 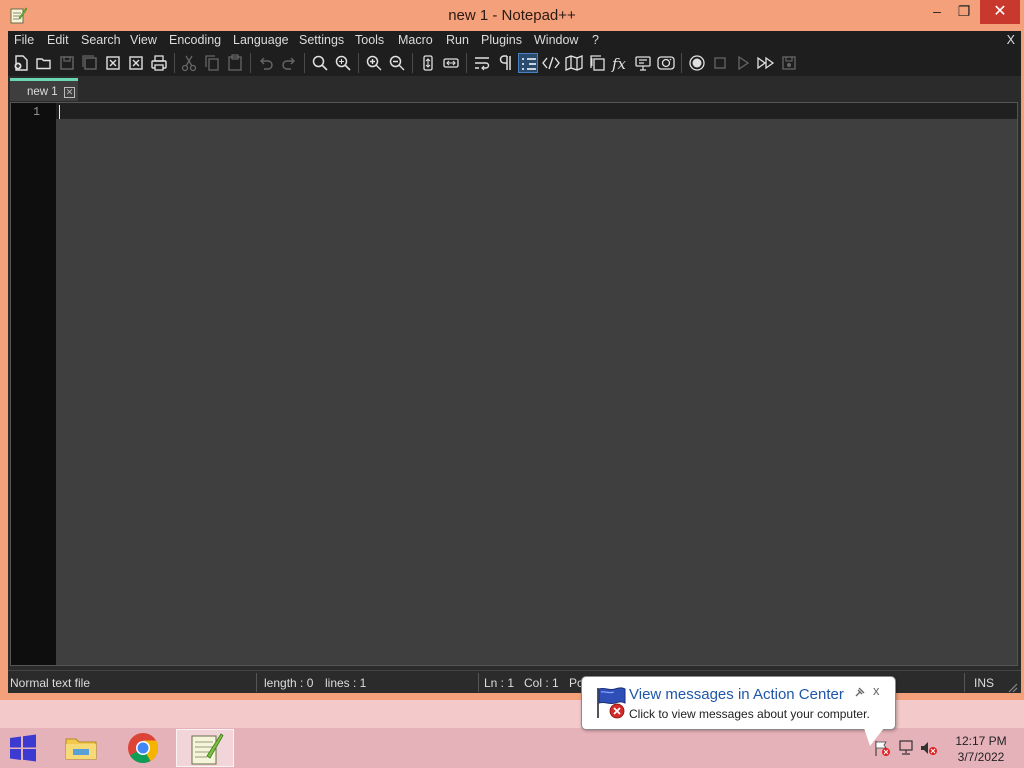 I want to click on menu-view: View, so click(x=143, y=40).